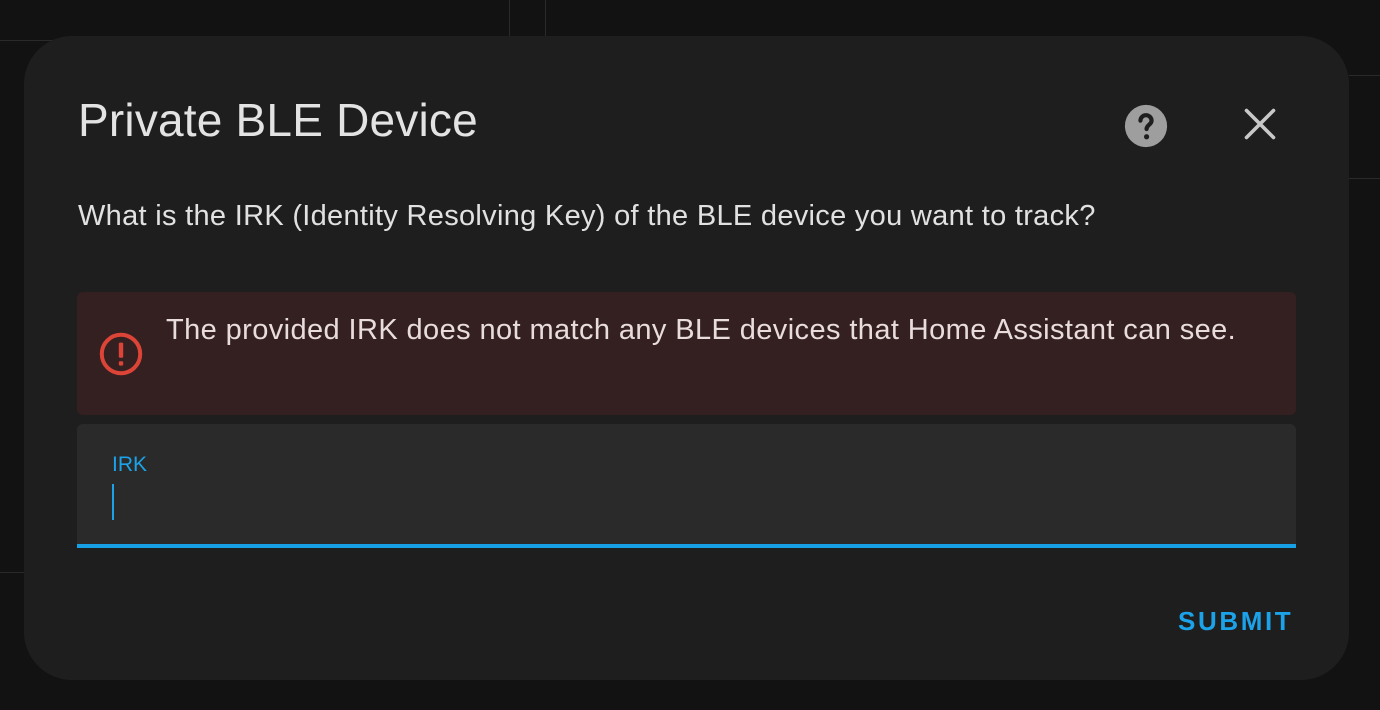 This screenshot has height=710, width=1380. I want to click on help-button, so click(1146, 126).